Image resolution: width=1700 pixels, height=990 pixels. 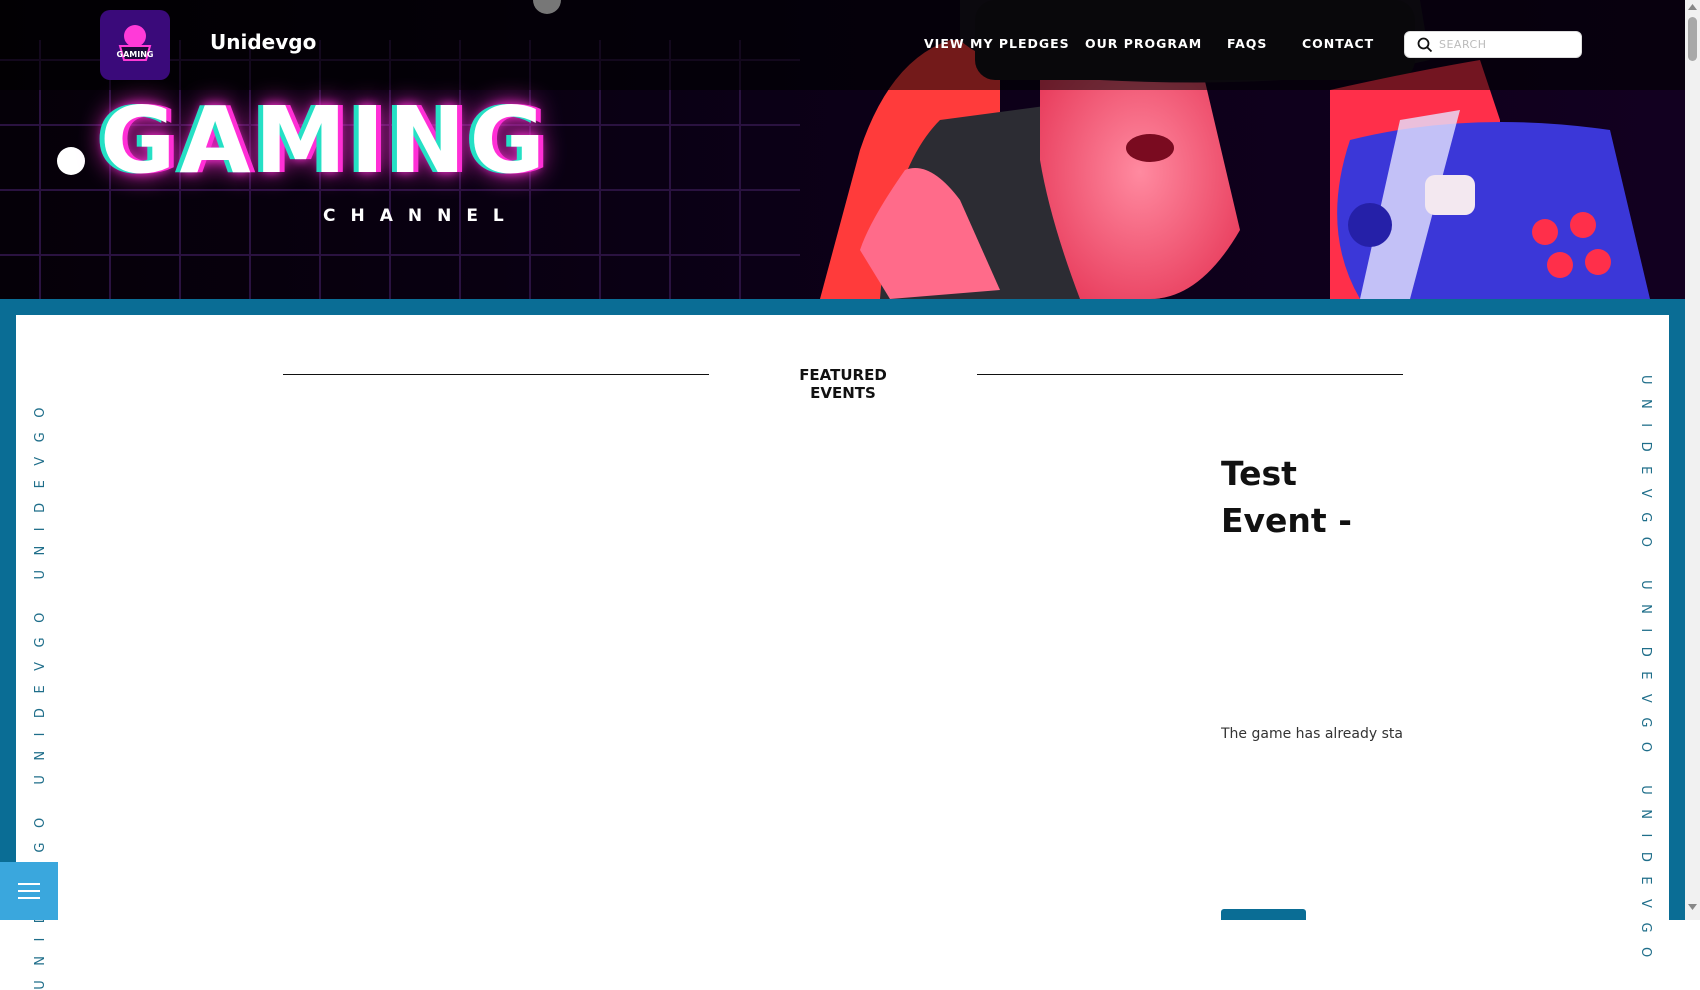 I want to click on chevron-down-icon, so click(x=1692, y=907).